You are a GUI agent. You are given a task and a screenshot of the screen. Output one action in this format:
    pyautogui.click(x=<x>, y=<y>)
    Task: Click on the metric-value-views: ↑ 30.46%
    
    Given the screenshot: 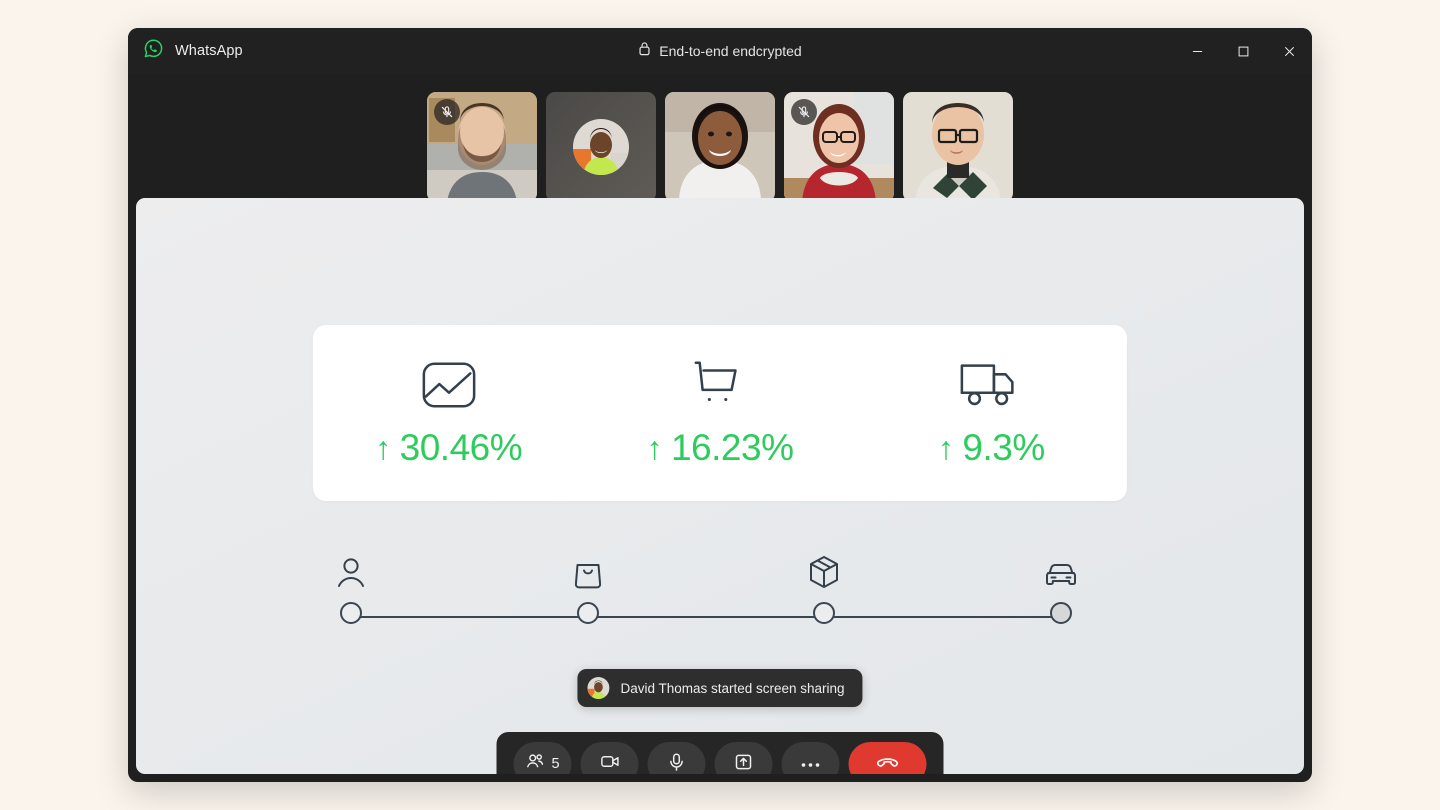 What is the action you would take?
    pyautogui.click(x=448, y=448)
    